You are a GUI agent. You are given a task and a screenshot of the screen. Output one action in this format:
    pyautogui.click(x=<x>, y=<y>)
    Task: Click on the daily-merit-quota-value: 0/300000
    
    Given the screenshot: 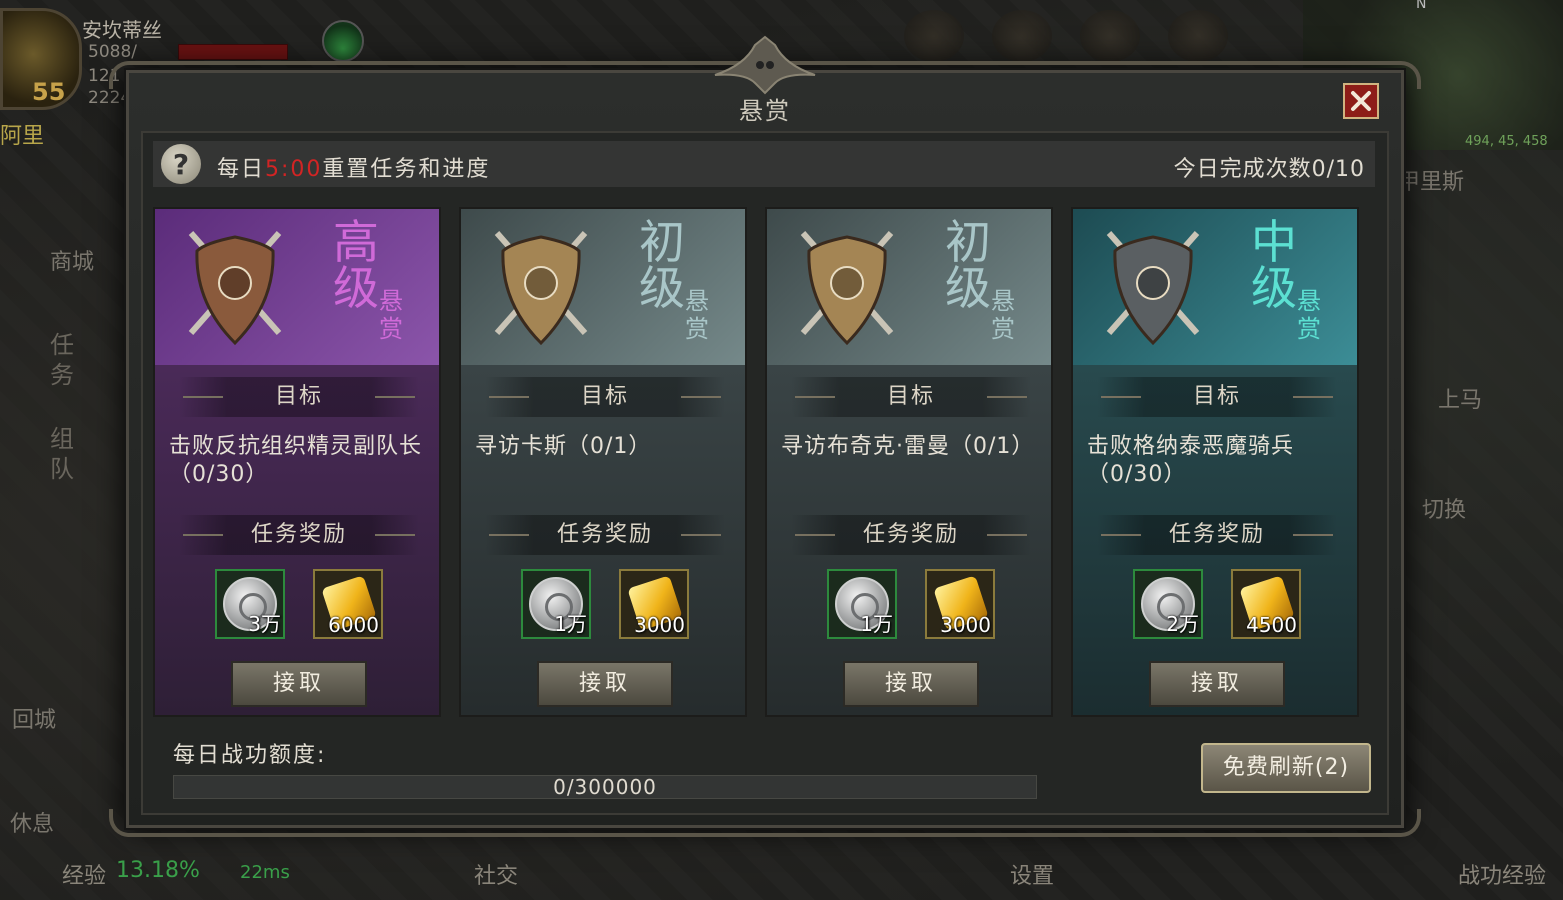 What is the action you would take?
    pyautogui.click(x=605, y=787)
    